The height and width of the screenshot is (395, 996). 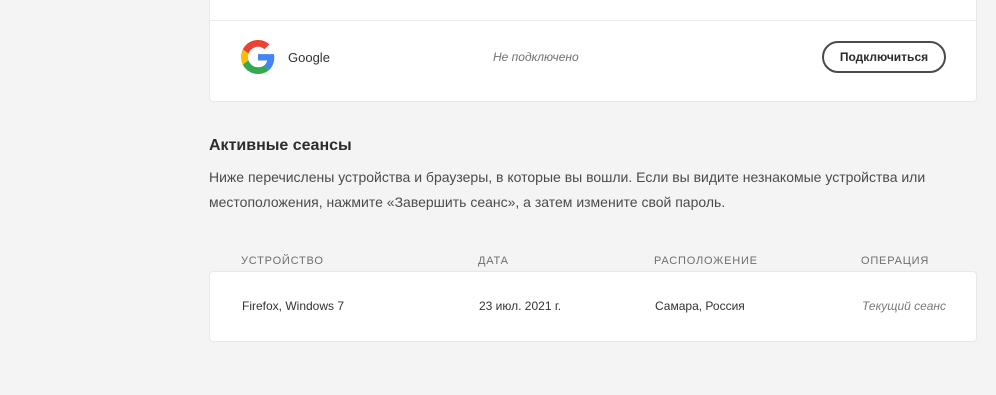 I want to click on connection-status: Не подключено, so click(x=536, y=57).